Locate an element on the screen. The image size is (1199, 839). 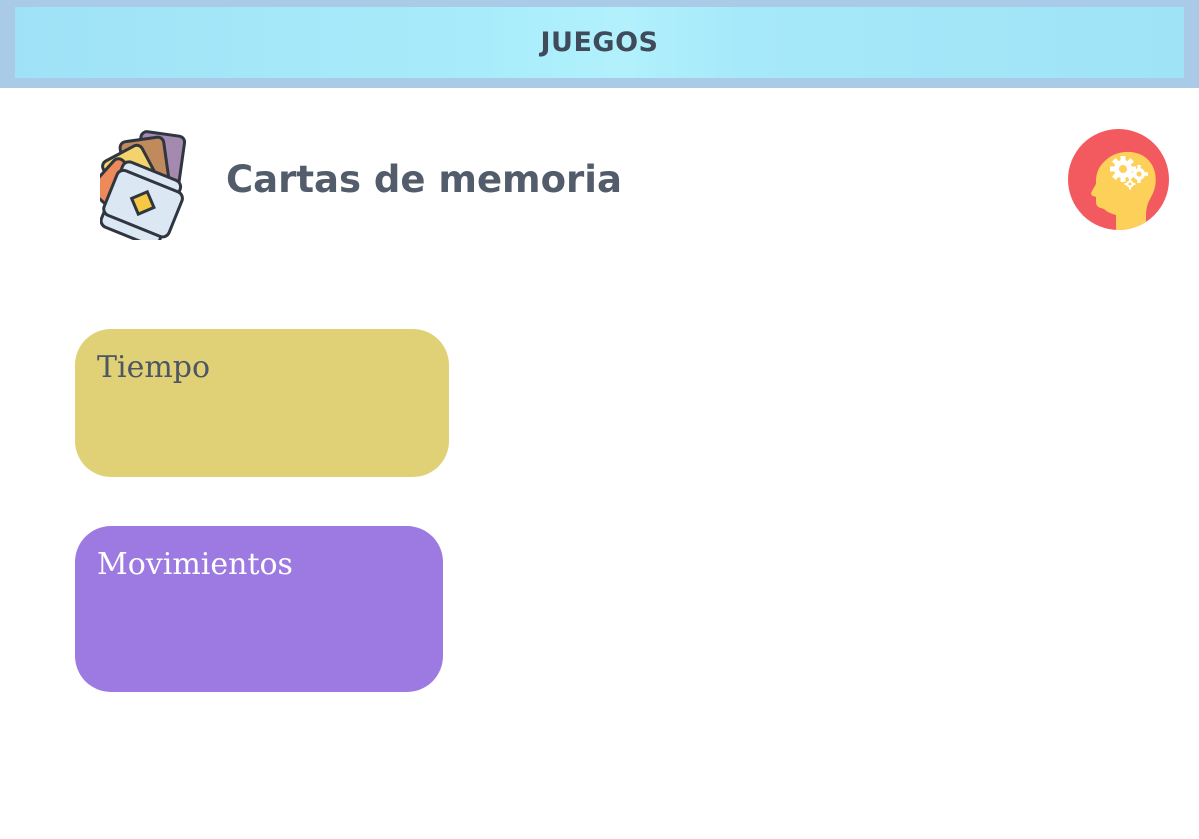
page-title: JUEGOS is located at coordinates (599, 42).